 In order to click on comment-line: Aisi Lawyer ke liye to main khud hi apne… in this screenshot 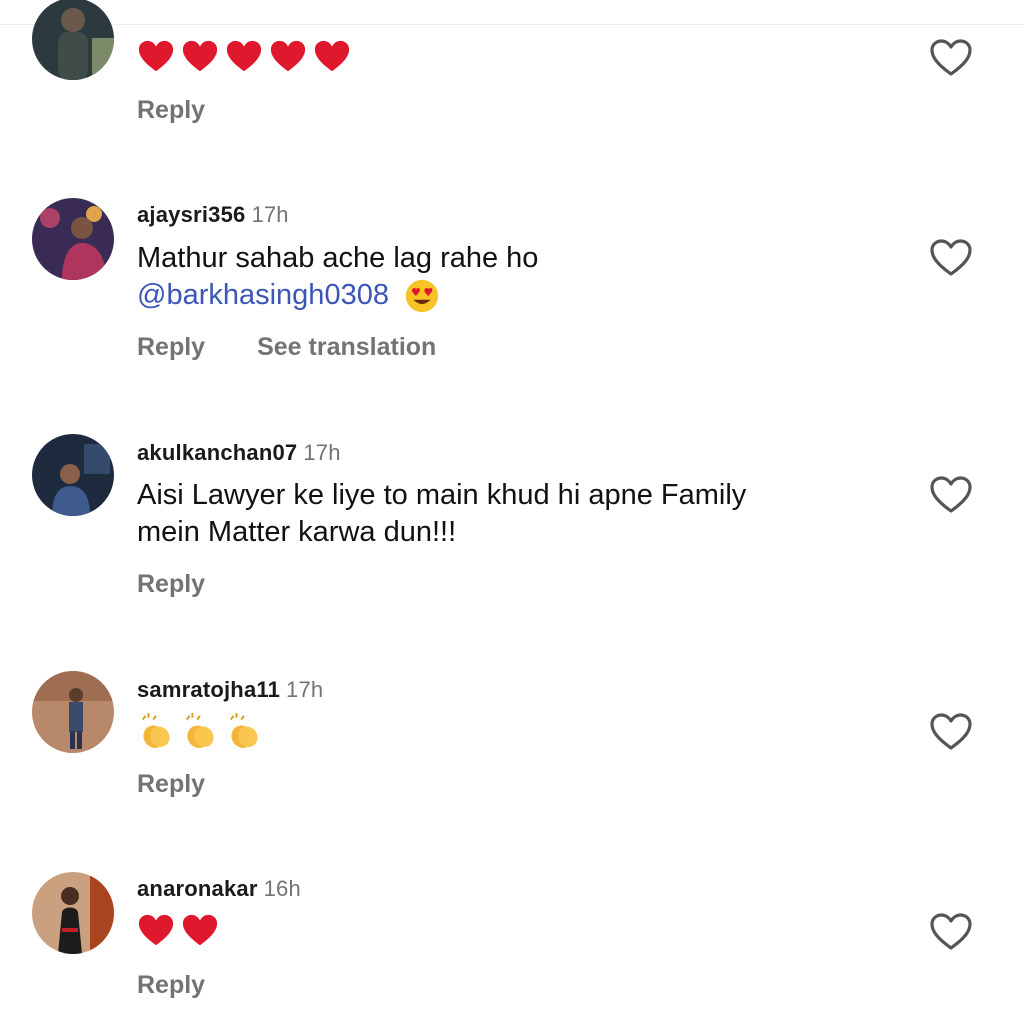, I will do `click(442, 495)`.